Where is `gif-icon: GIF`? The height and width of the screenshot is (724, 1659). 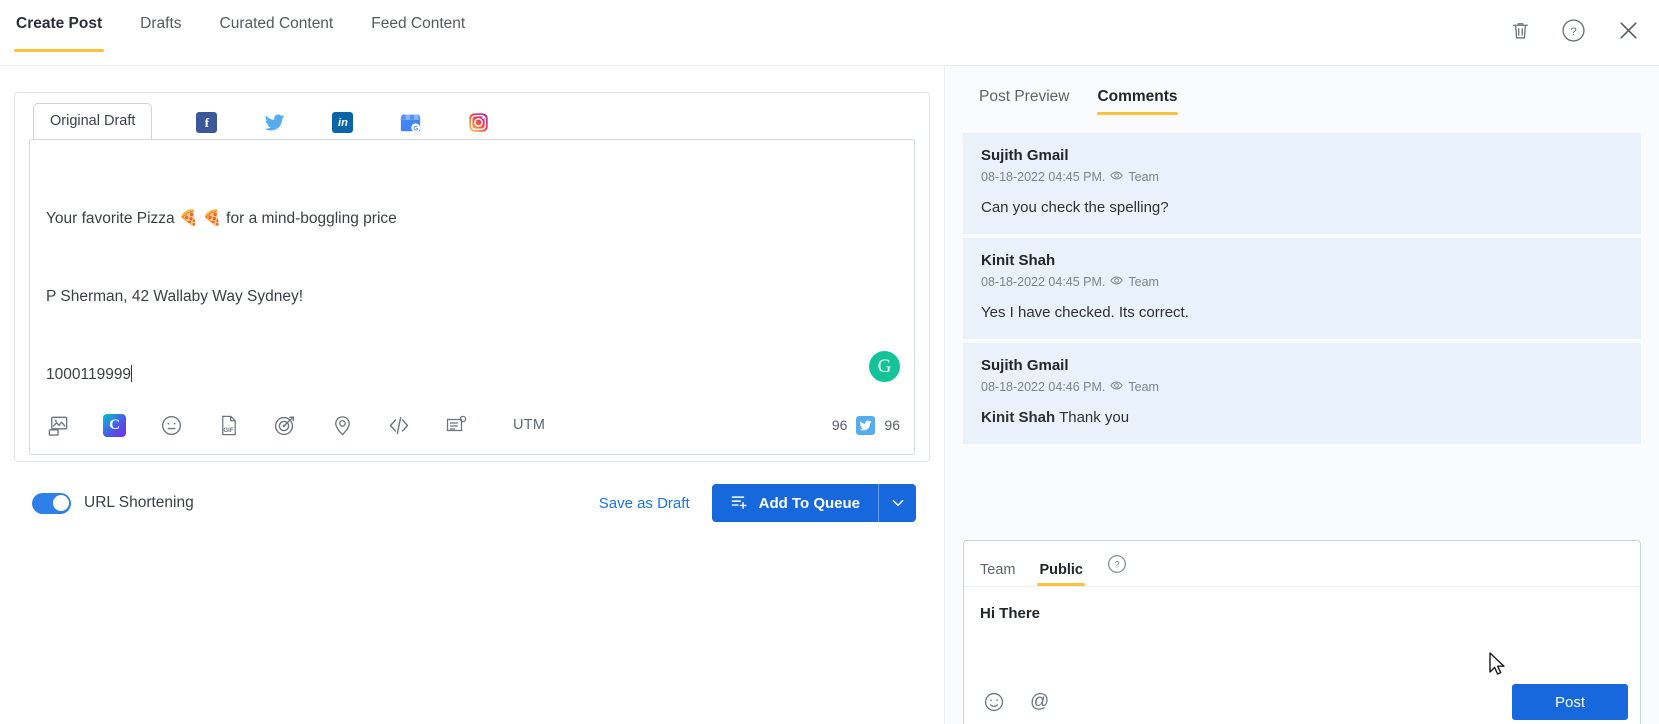 gif-icon: GIF is located at coordinates (228, 425).